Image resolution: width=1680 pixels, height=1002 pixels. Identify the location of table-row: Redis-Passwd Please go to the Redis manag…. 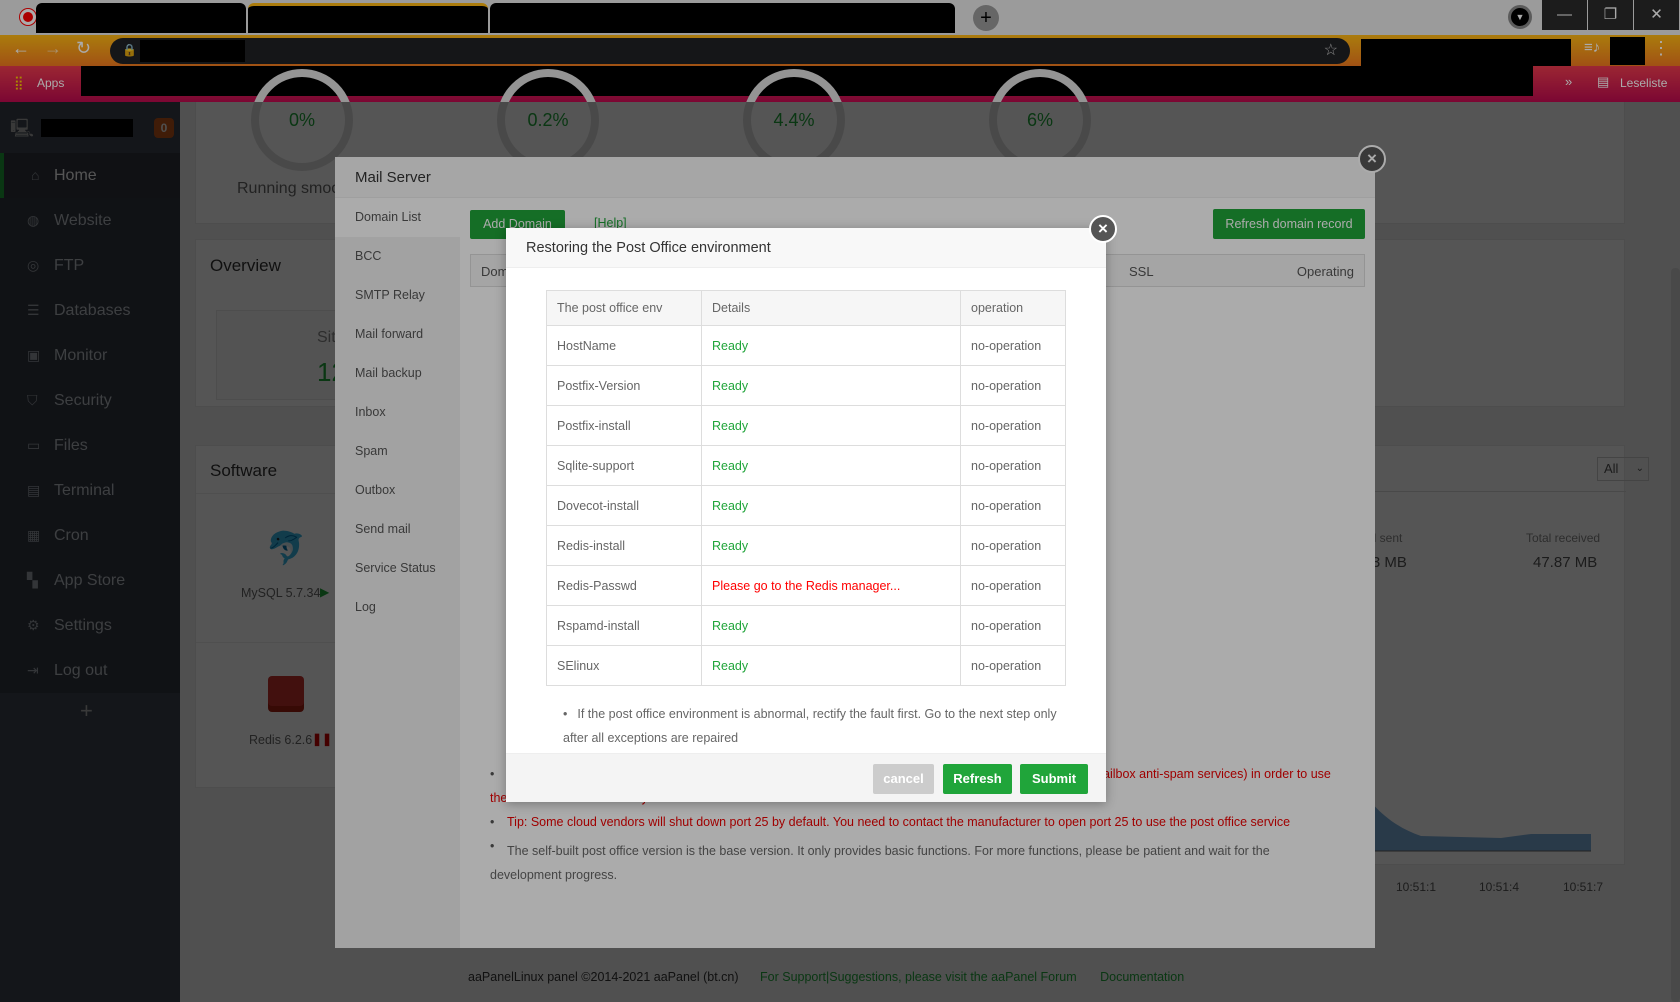
(806, 585).